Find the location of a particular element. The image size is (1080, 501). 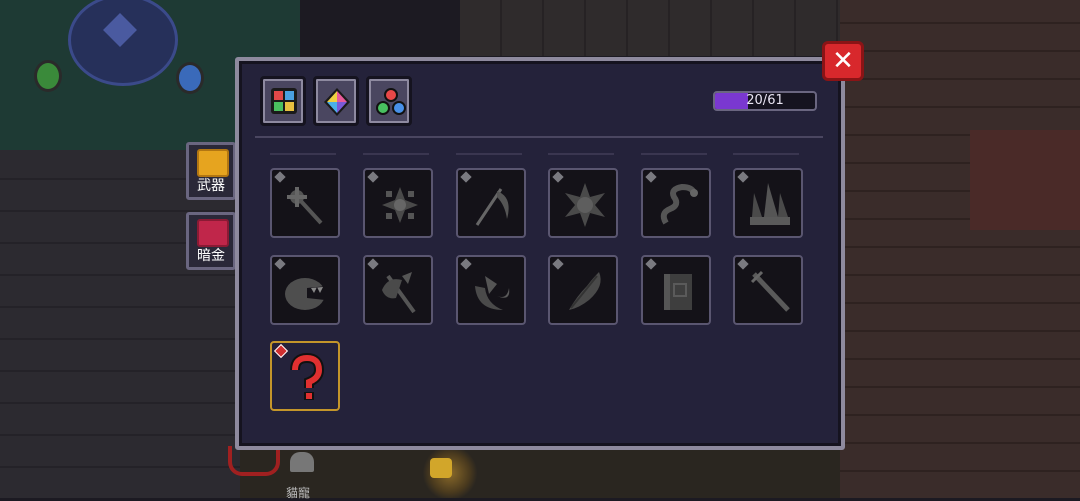

sword-emblem-icon is located at coordinates (213, 163).